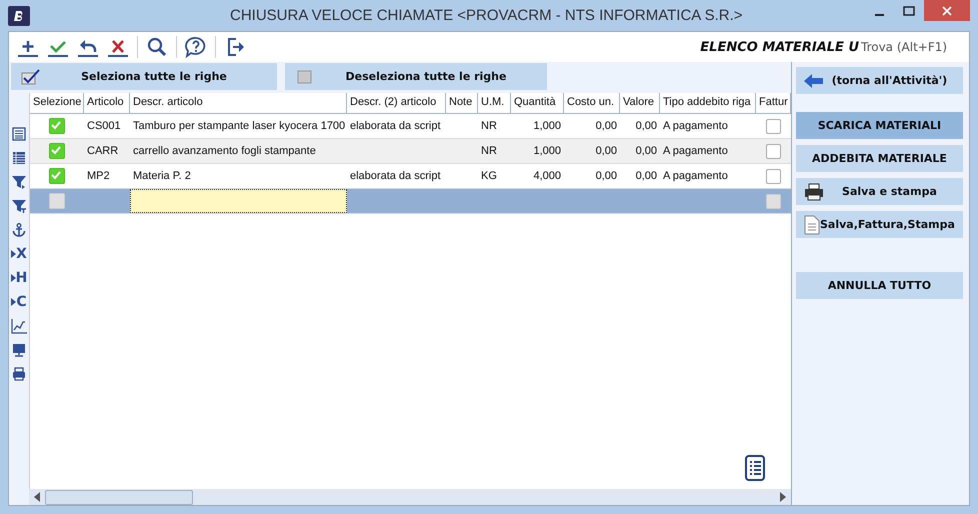  What do you see at coordinates (162, 176) in the screenshot?
I see `table-cell-text: Materia P. 2` at bounding box center [162, 176].